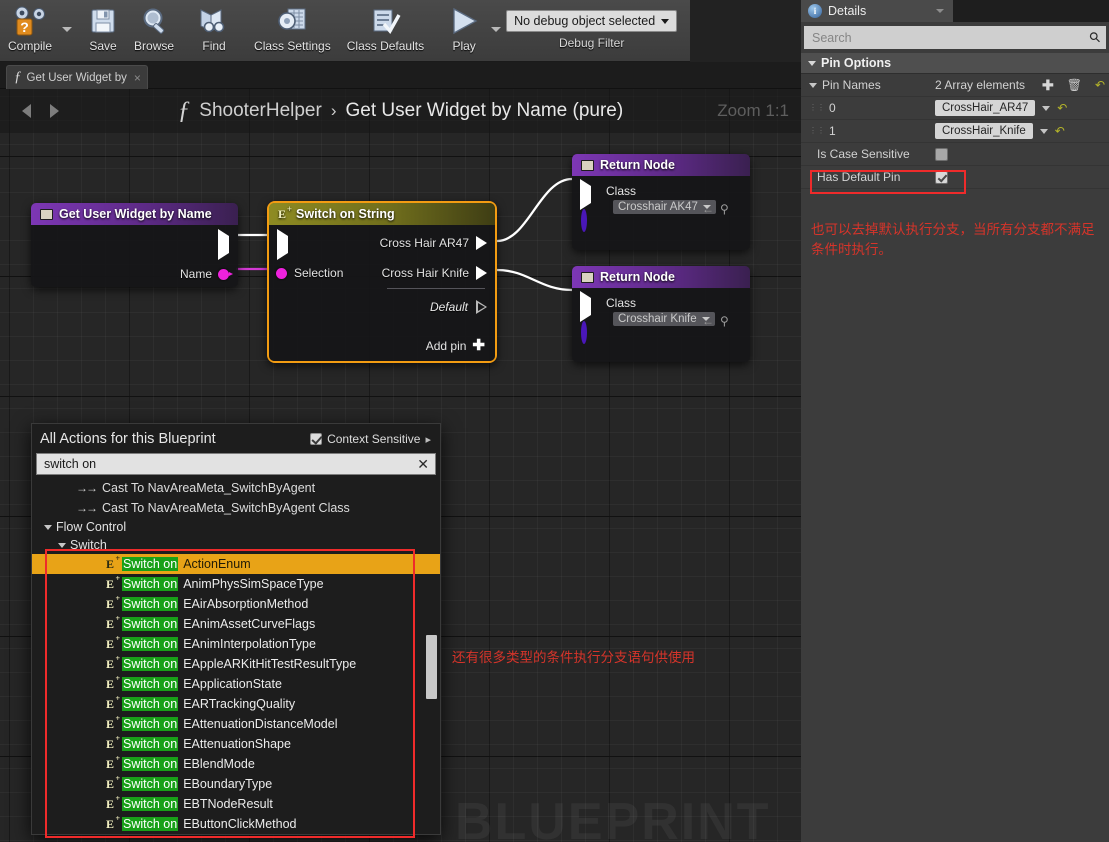 The width and height of the screenshot is (1109, 842). I want to click on list-item-switch-on-enum: E Switch on EBlendMode, so click(236, 764).